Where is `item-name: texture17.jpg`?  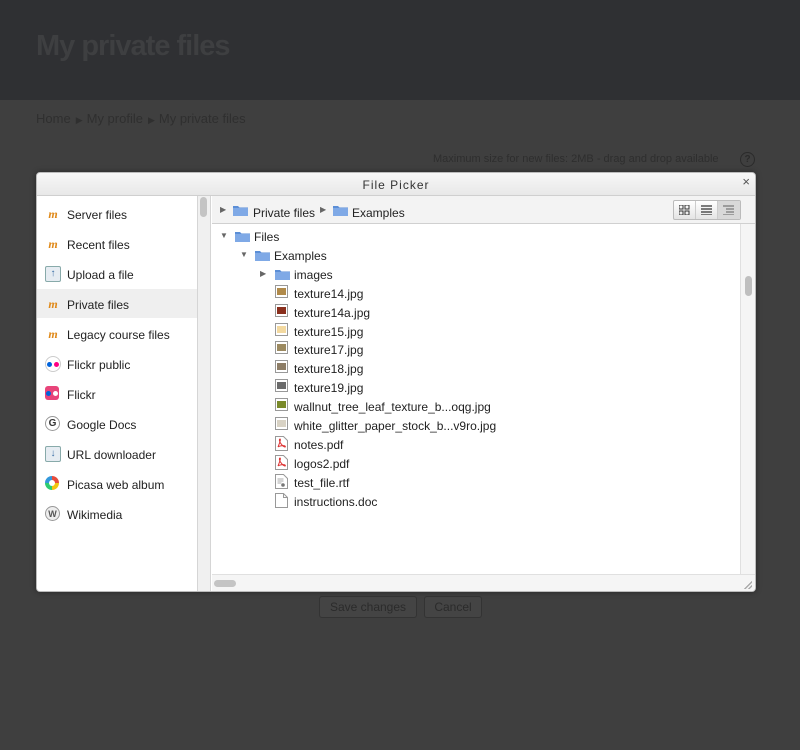
item-name: texture17.jpg is located at coordinates (329, 350).